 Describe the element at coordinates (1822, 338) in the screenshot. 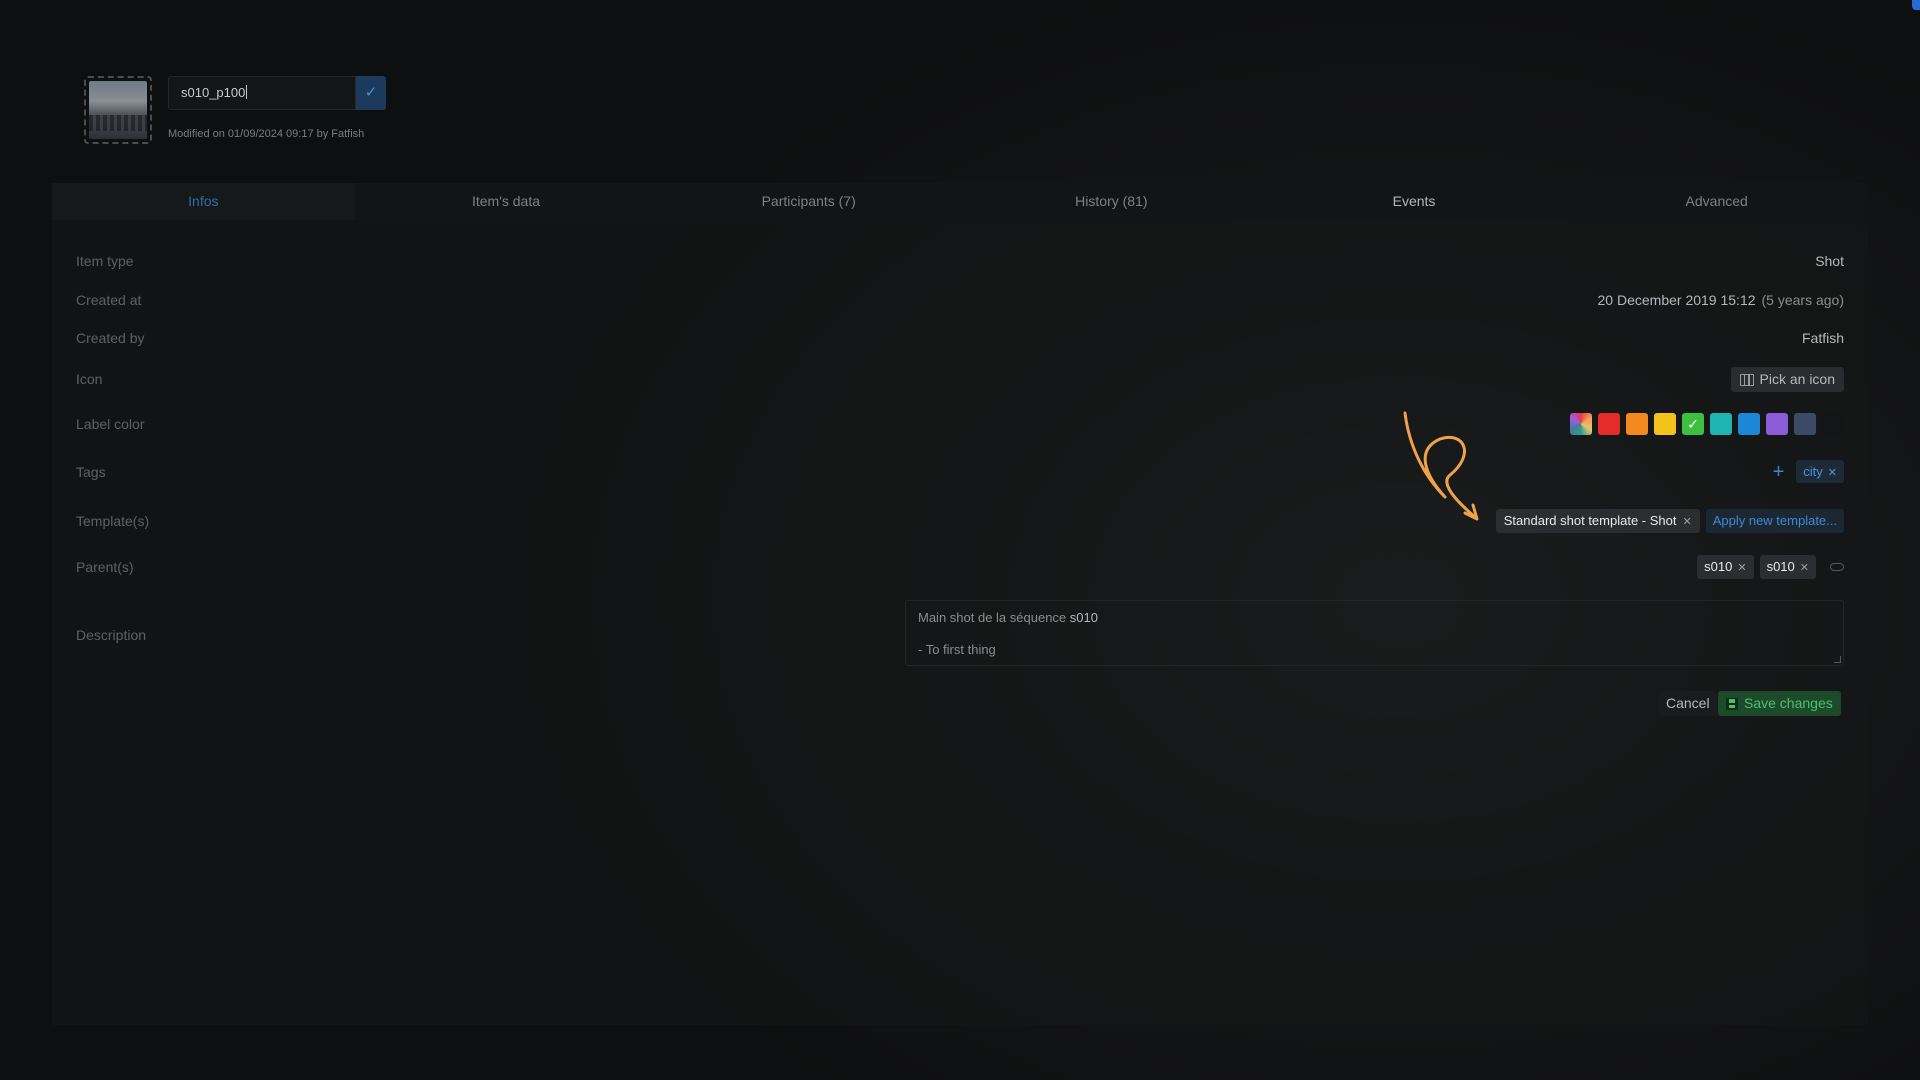

I see `created-by-value: Fatfish` at that location.